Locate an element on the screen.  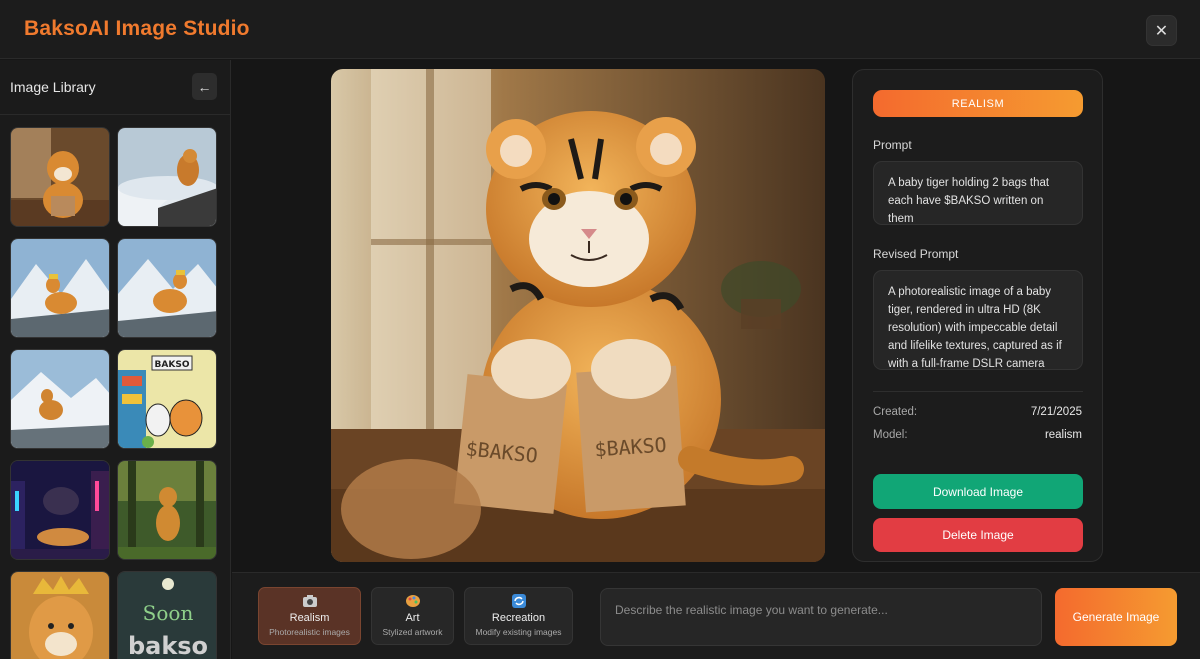
collapse-sidebar-button: ← is located at coordinates (204, 86).